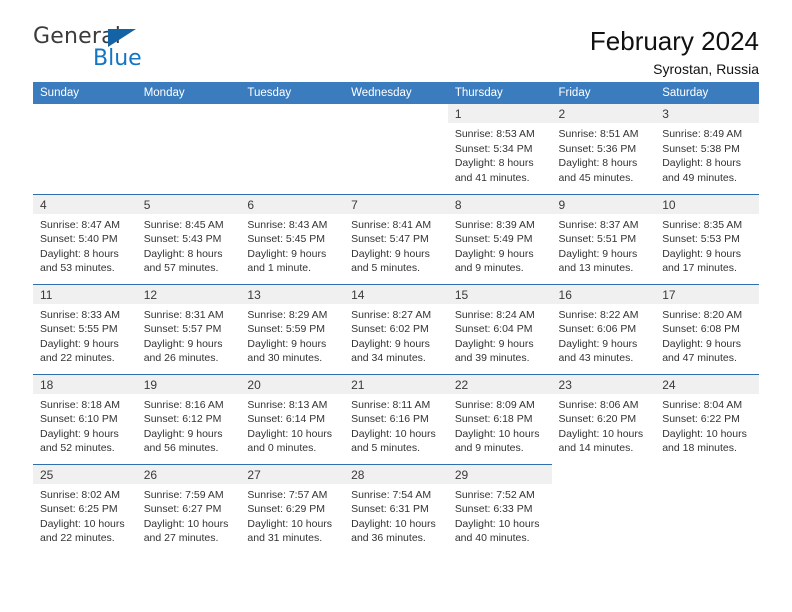  Describe the element at coordinates (77, 268) in the screenshot. I see `daylight-text-line2: and 53 minutes.` at that location.